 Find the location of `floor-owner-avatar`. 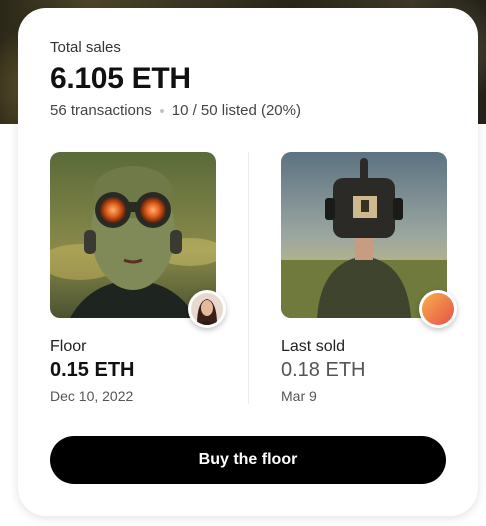

floor-owner-avatar is located at coordinates (207, 309).